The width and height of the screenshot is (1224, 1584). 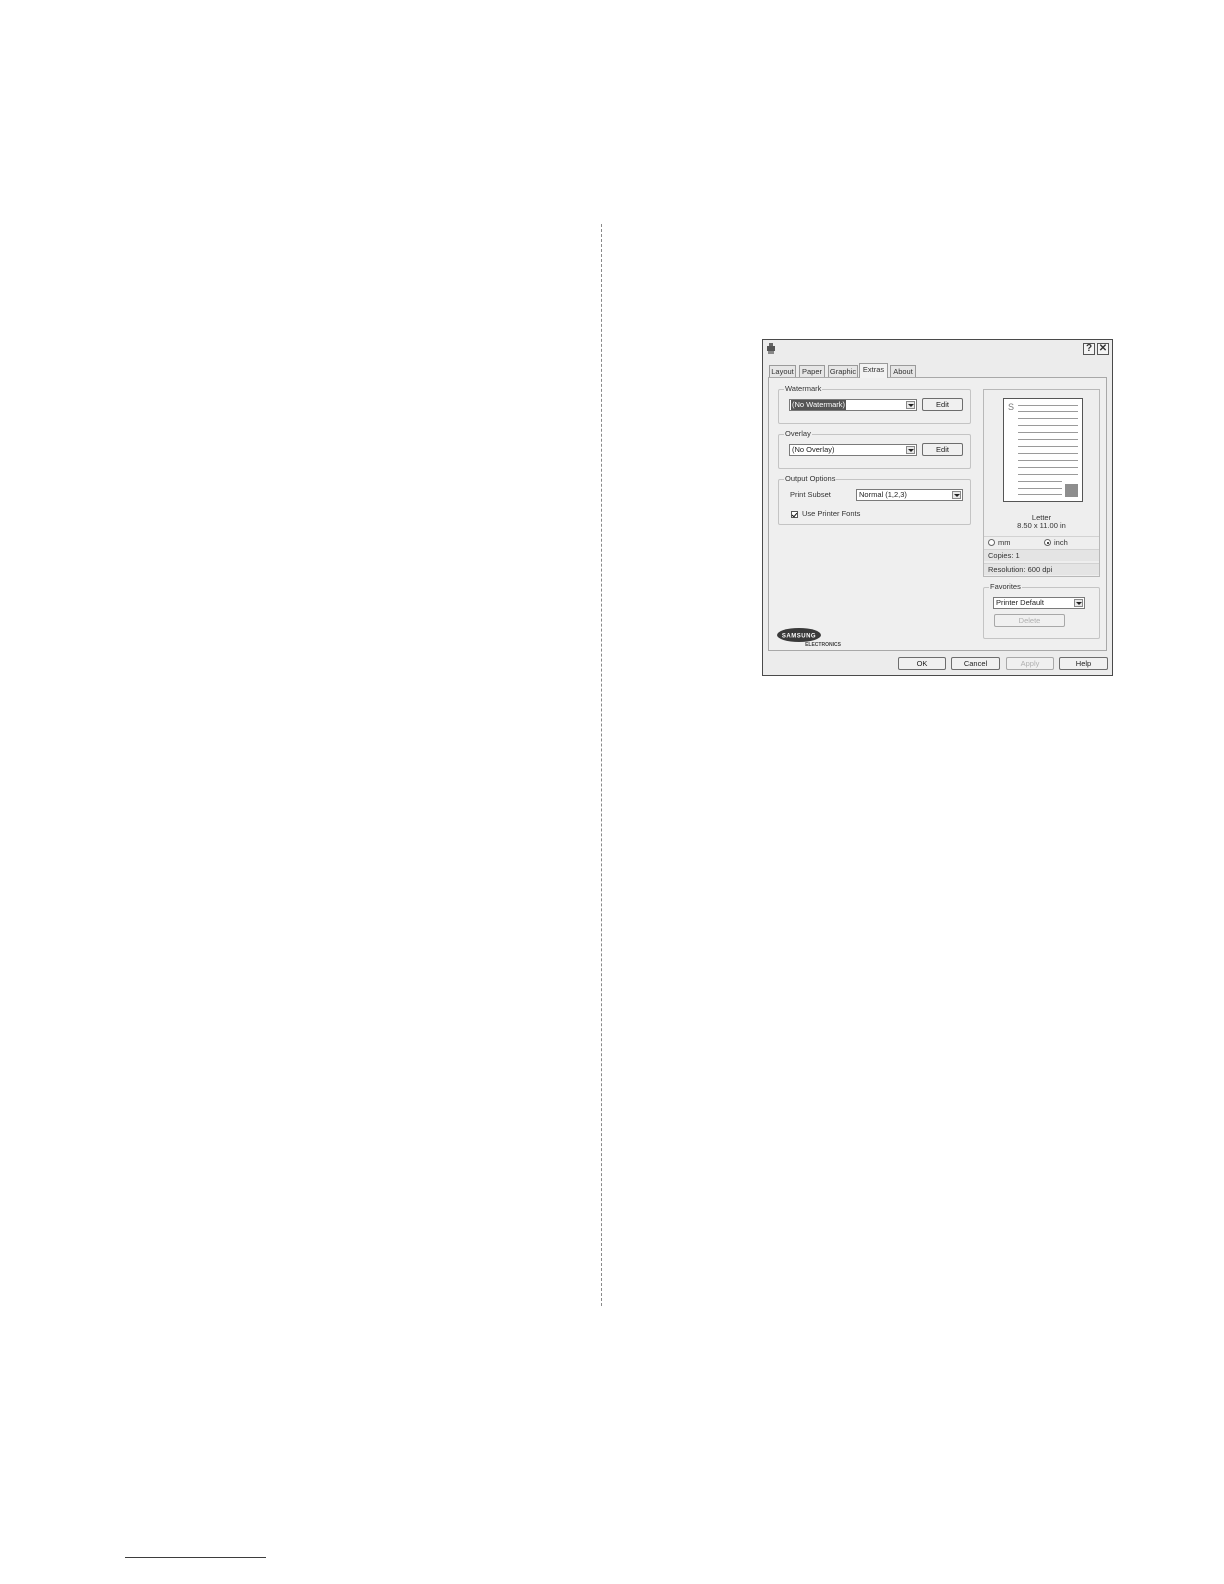 I want to click on svg-text: SAMSUNG, so click(x=799, y=637).